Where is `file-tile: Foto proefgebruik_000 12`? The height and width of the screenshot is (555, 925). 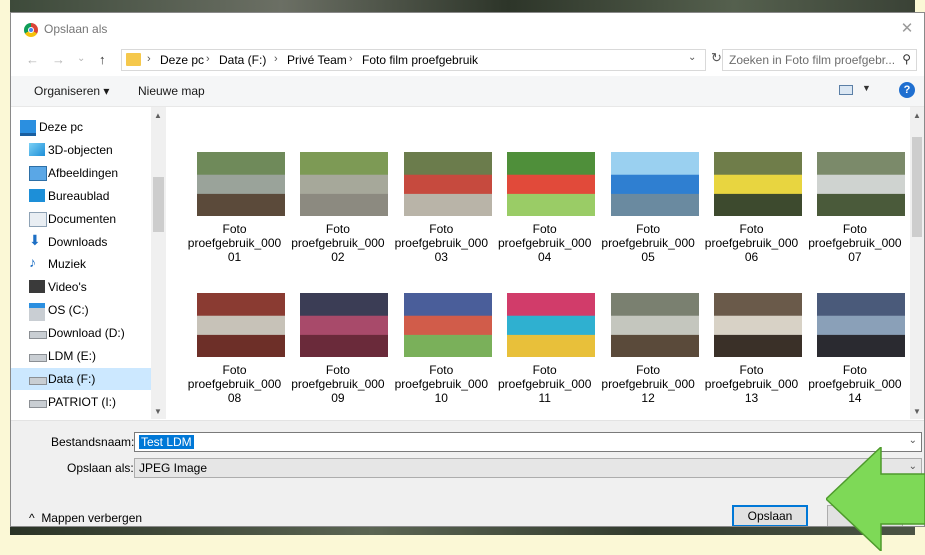
file-tile: Foto proefgebruik_000 12 is located at coordinates (648, 358).